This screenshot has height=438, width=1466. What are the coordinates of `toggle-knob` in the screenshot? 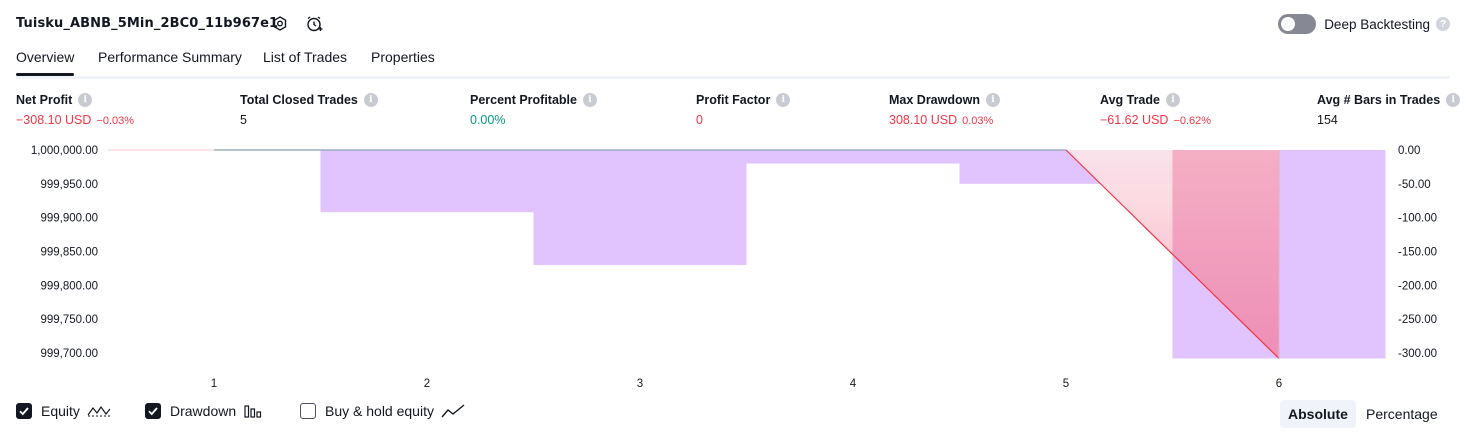 It's located at (1288, 24).